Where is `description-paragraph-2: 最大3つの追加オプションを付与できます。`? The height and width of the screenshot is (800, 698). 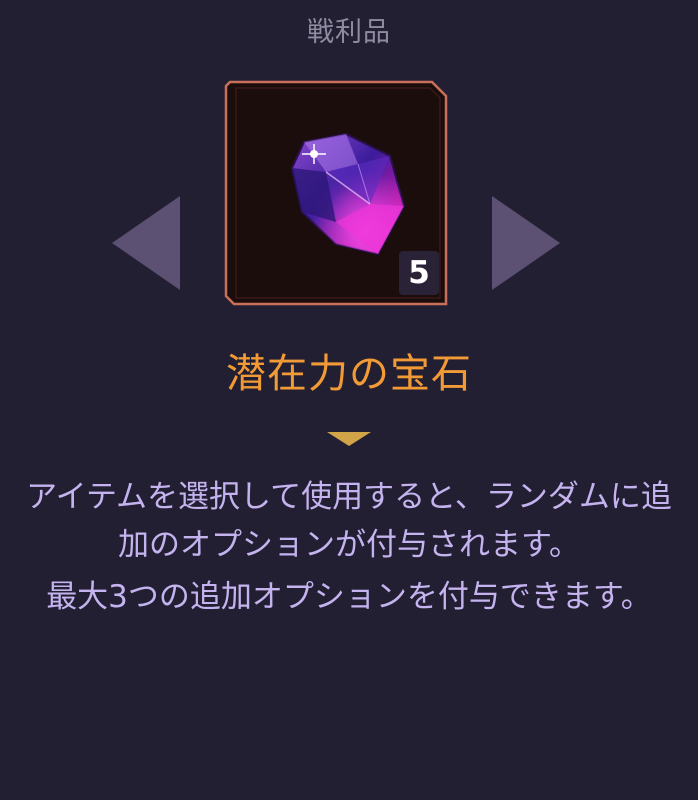 description-paragraph-2: 最大3つの追加オプションを付与できます。 is located at coordinates (349, 597).